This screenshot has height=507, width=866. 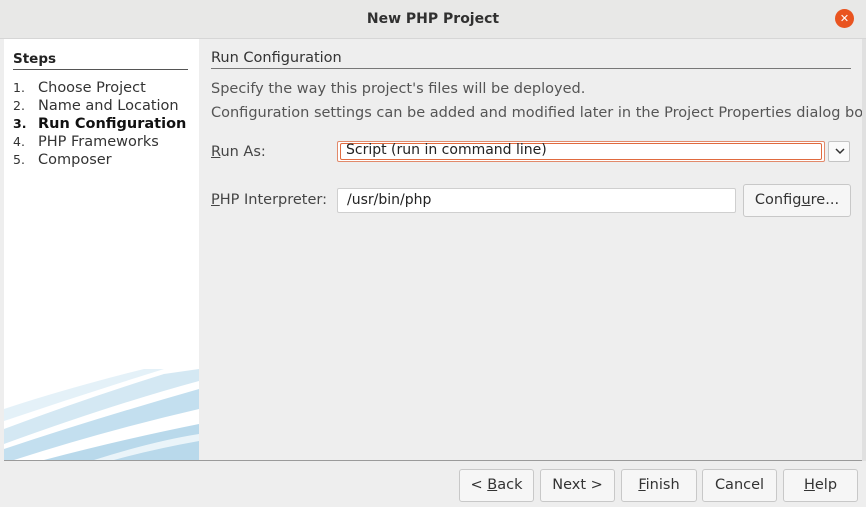 I want to click on back-label-mnemonic: B, so click(x=492, y=485).